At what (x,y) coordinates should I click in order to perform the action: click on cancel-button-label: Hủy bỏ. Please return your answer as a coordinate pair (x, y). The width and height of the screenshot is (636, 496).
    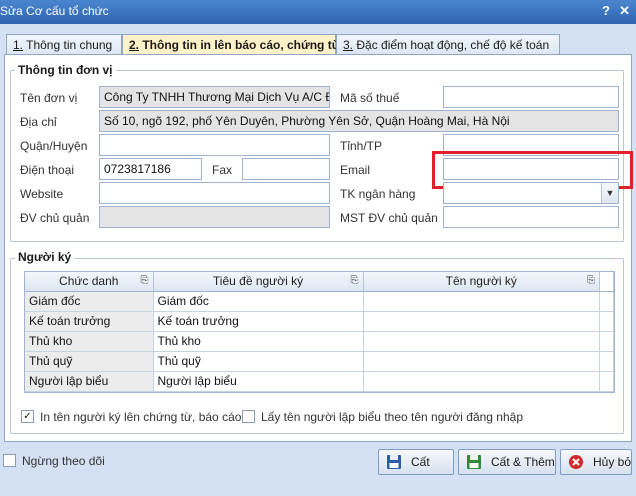
    Looking at the image, I should click on (612, 462).